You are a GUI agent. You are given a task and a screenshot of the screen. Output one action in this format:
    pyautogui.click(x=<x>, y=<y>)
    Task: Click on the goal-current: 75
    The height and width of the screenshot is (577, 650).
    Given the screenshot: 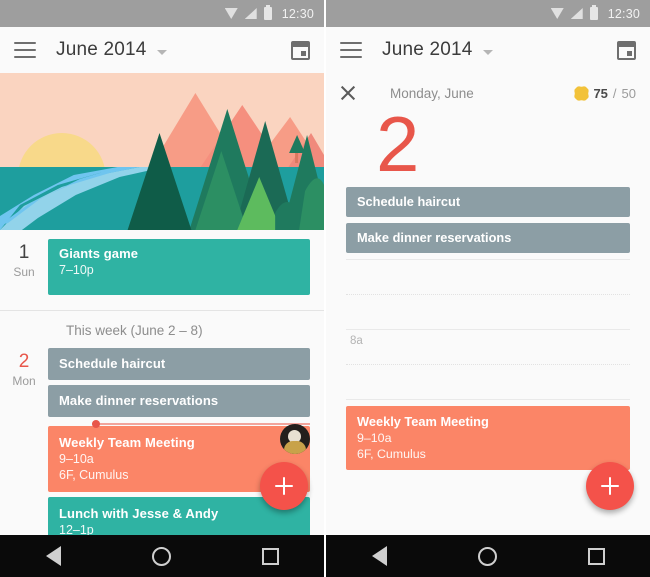 What is the action you would take?
    pyautogui.click(x=600, y=93)
    